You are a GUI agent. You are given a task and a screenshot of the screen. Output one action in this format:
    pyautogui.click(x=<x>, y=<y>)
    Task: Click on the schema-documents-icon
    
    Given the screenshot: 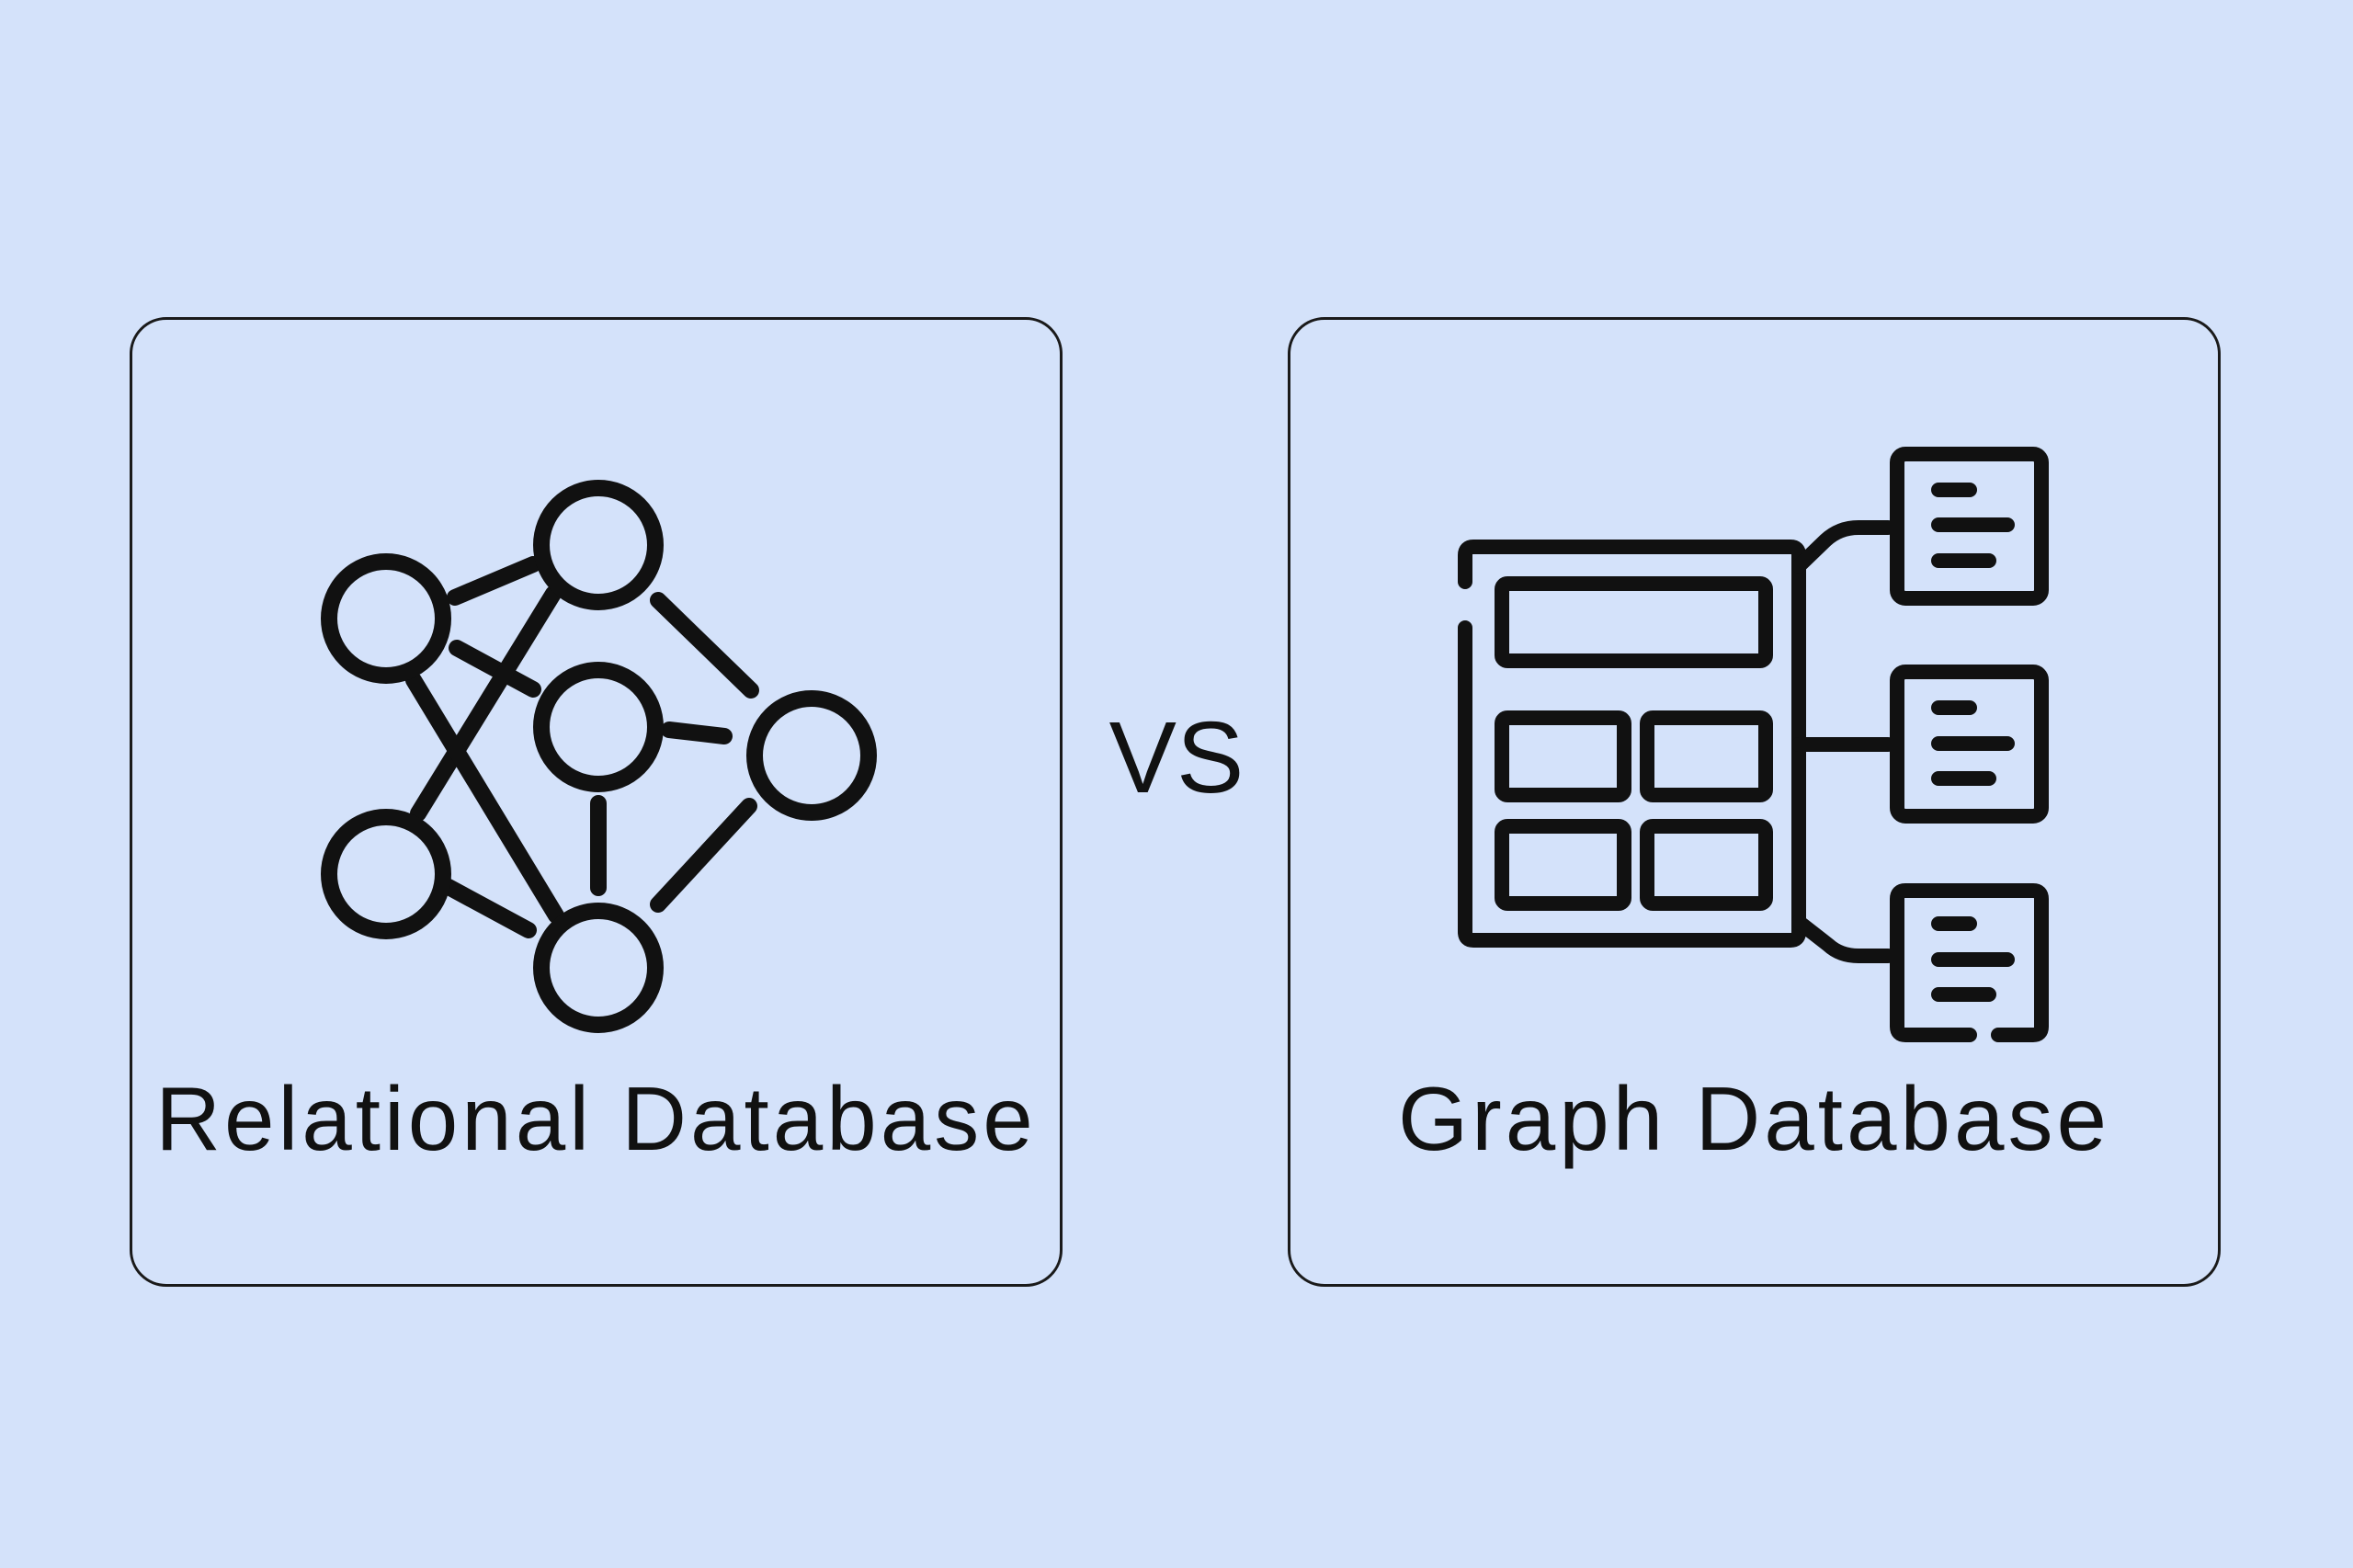 What is the action you would take?
    pyautogui.click(x=1753, y=744)
    